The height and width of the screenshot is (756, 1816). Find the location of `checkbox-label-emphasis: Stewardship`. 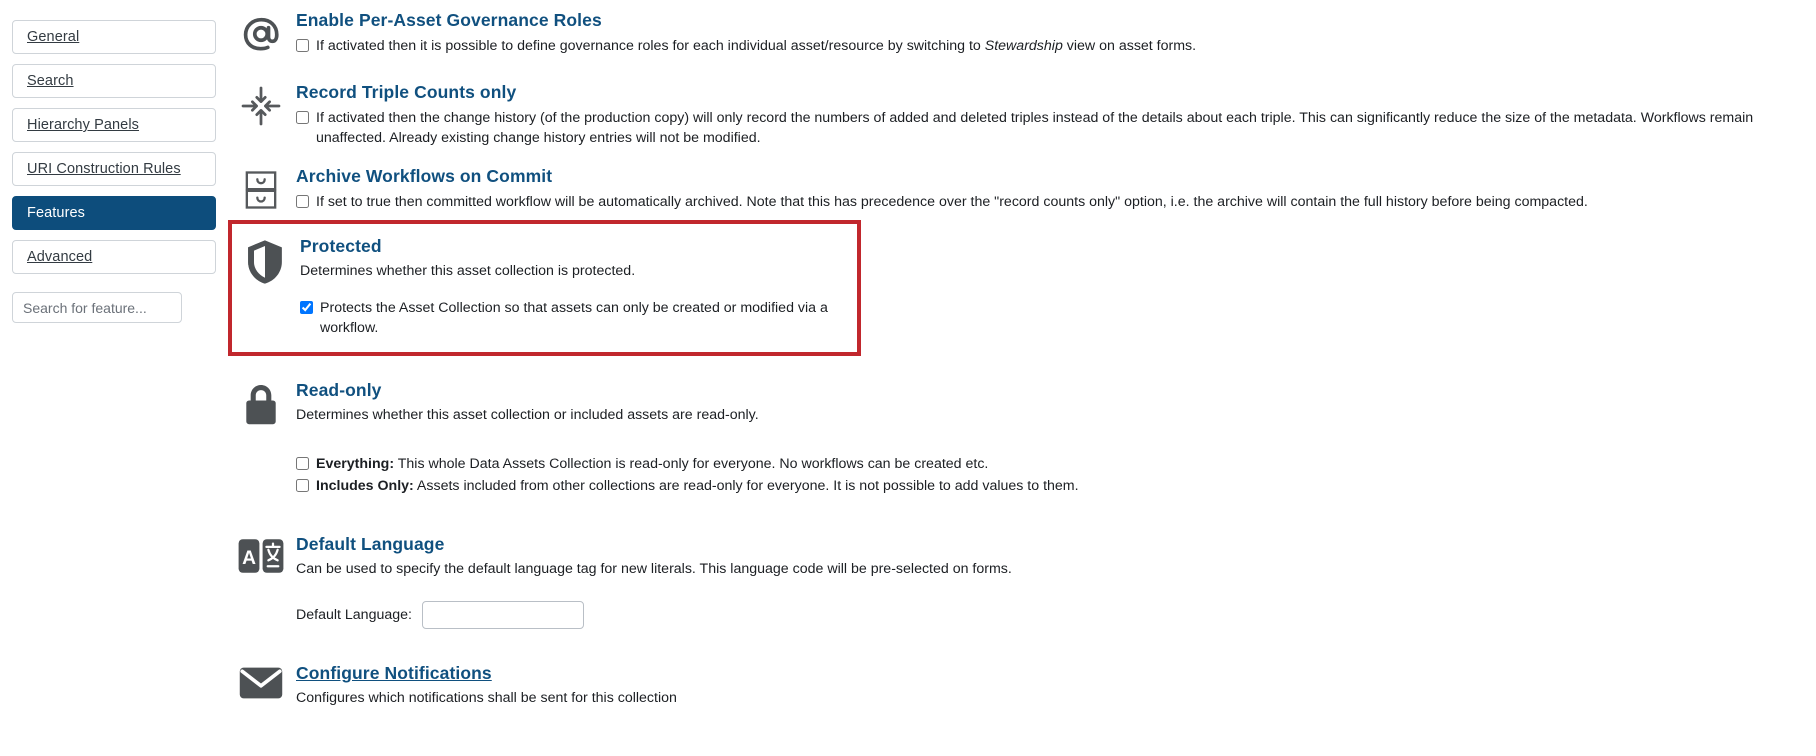

checkbox-label-emphasis: Stewardship is located at coordinates (1023, 45).